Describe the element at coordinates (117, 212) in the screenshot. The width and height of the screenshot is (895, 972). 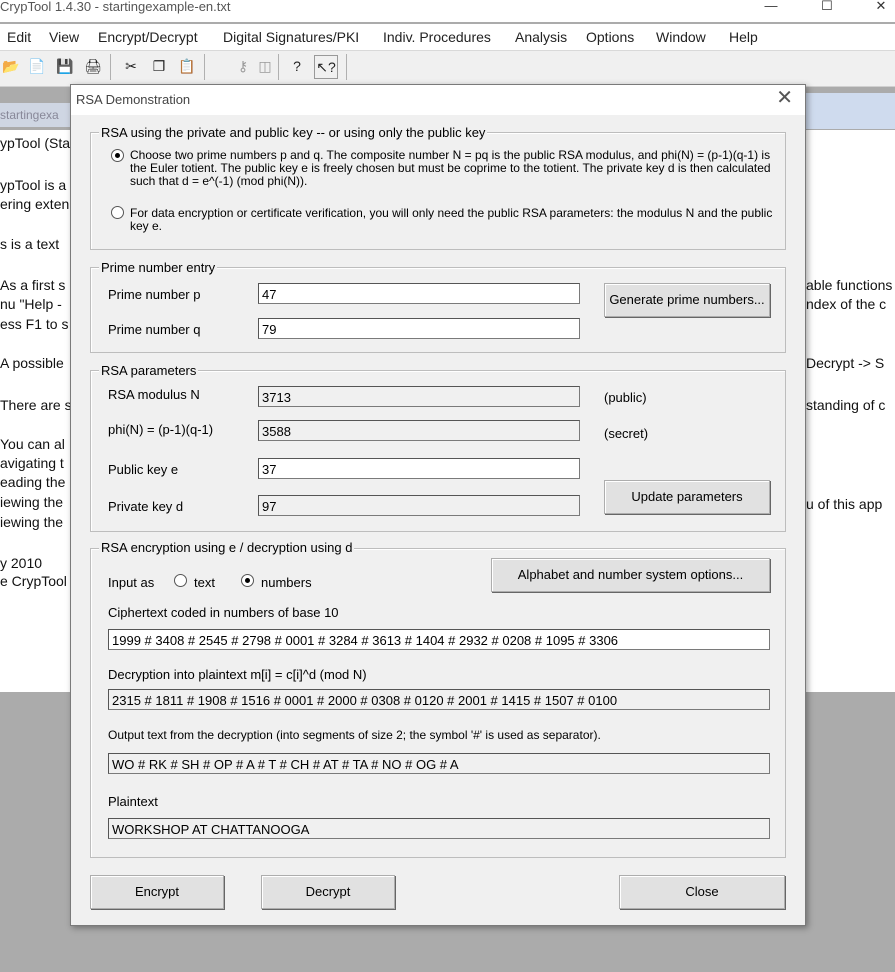
I see `radio-public-only` at that location.